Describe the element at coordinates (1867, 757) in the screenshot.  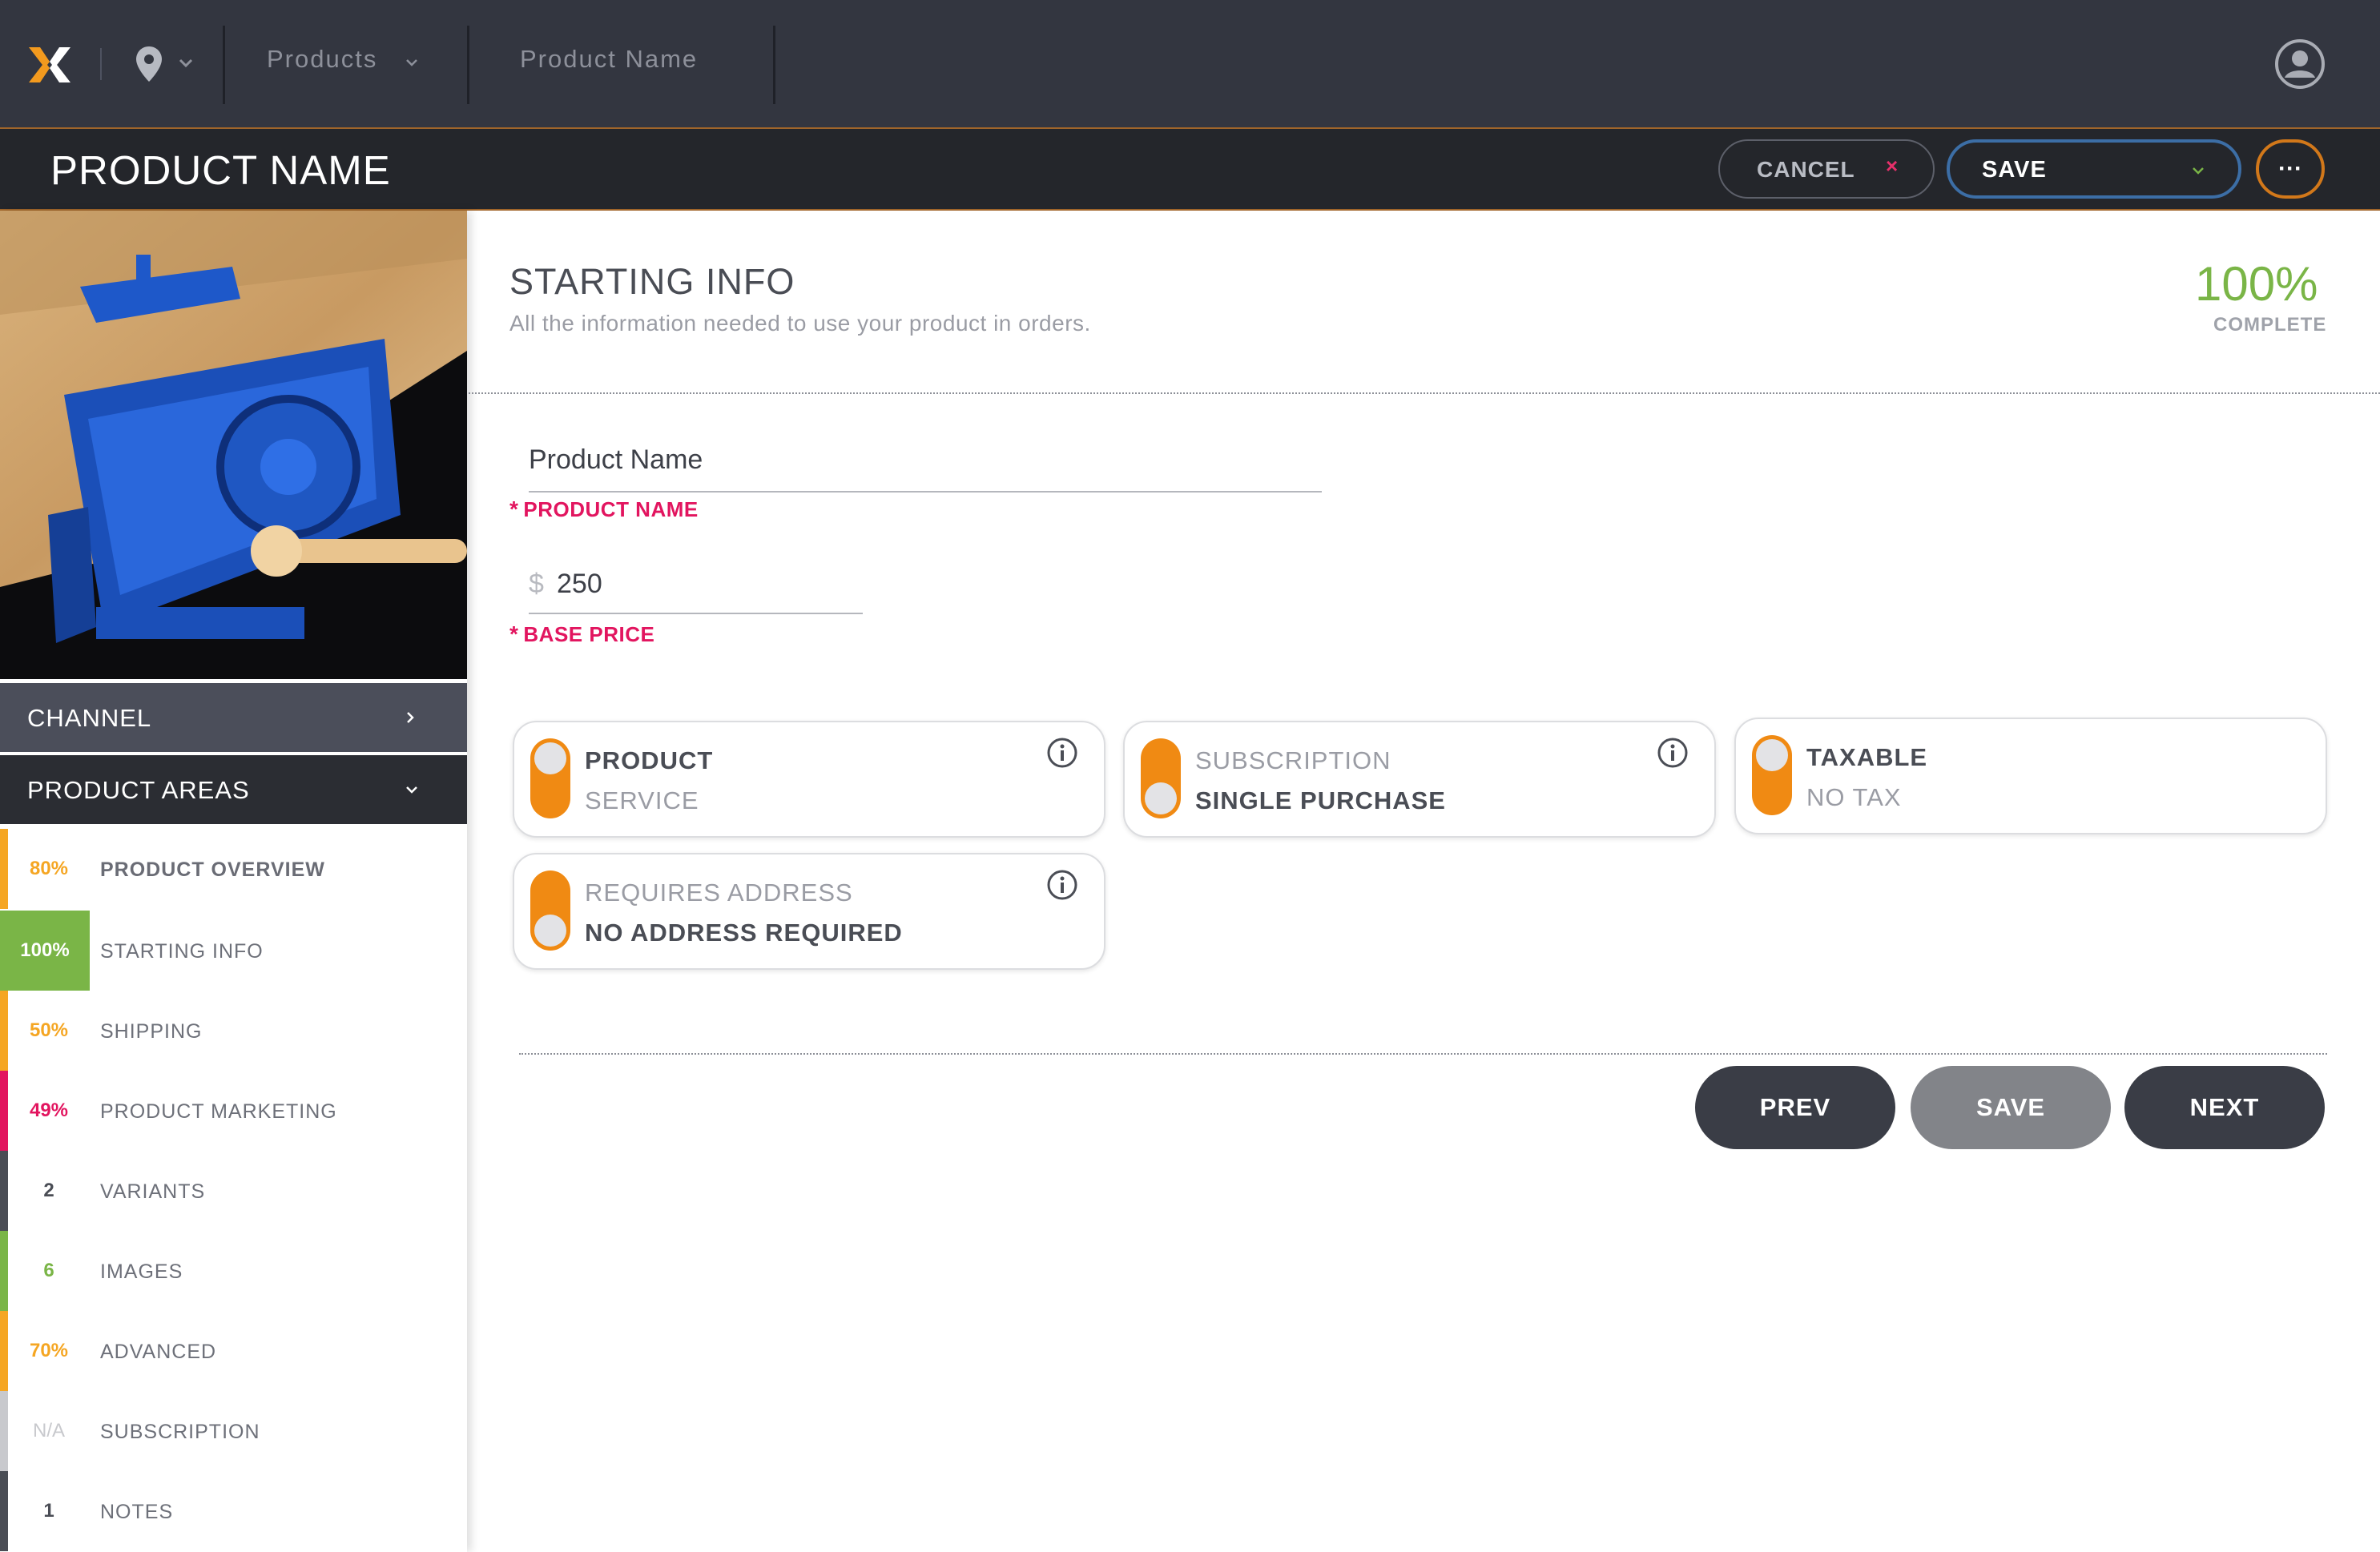
I see `toggle-option-taxable: TAXABLE` at that location.